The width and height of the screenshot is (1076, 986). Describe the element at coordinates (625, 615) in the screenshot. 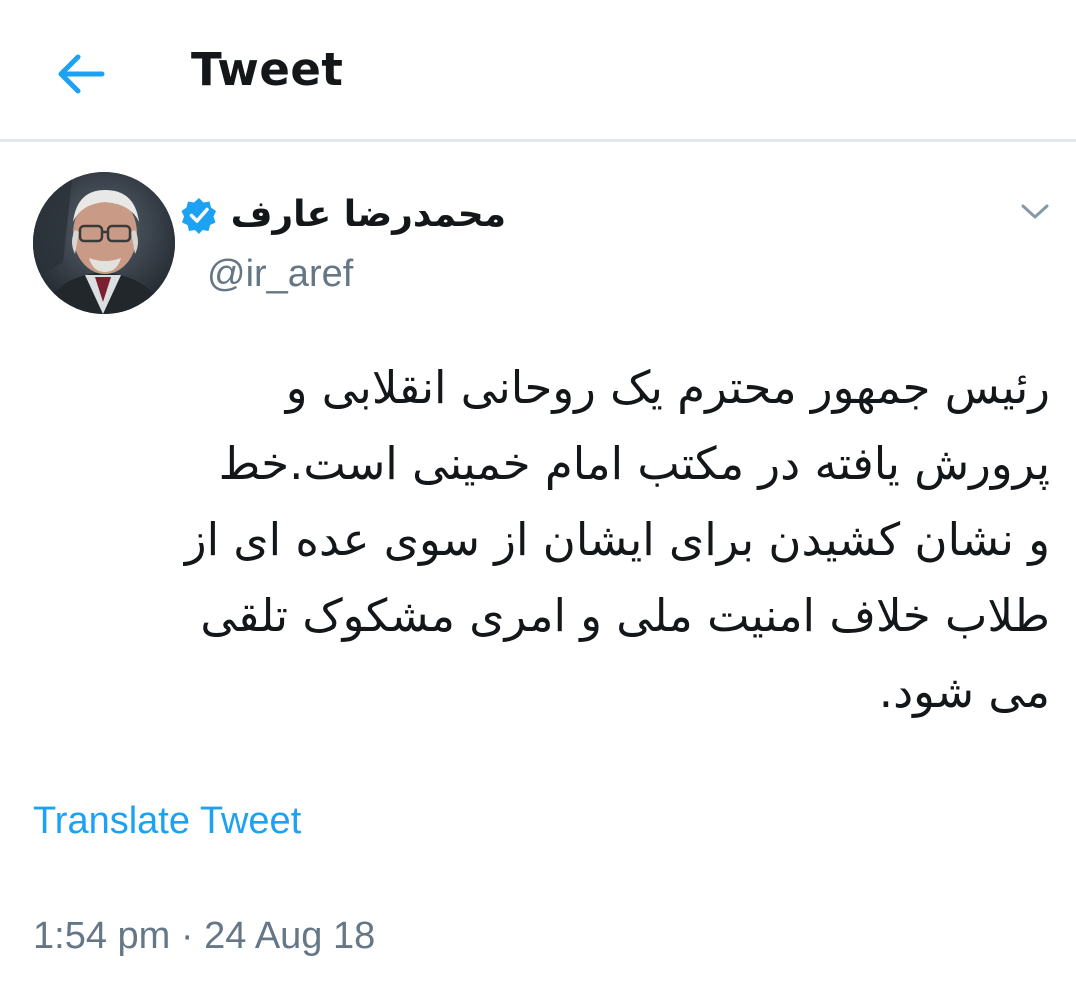

I see `tweet-text-line: طلاب خلاف امنیت ملی و امری مشکوک تلقی` at that location.